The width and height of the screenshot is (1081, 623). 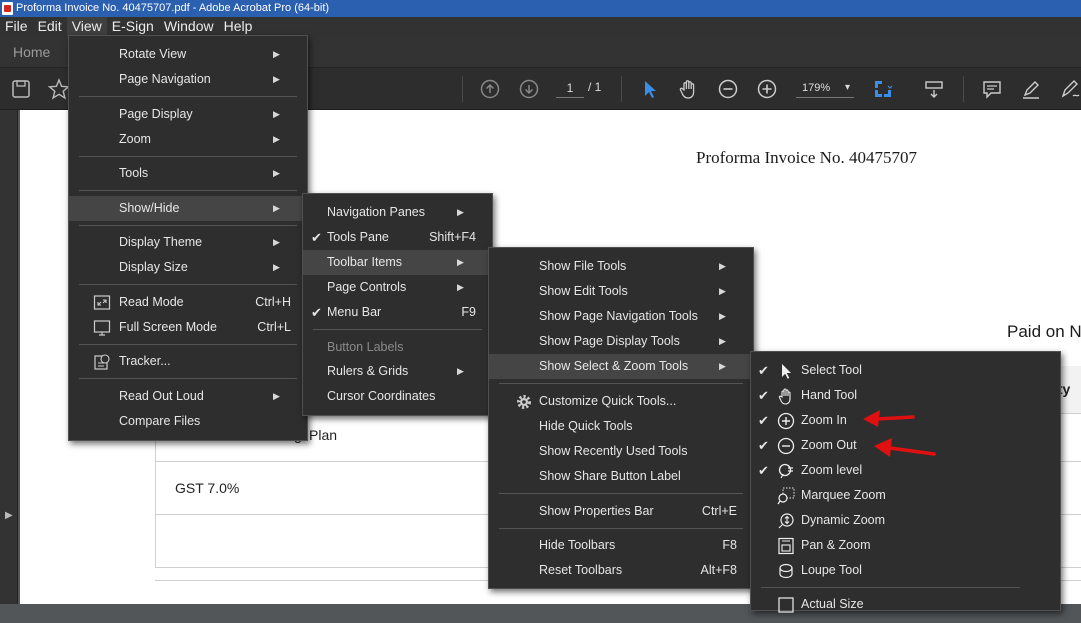 What do you see at coordinates (905, 495) in the screenshot?
I see `menu-item-marquee-zoom: Marquee Zoom` at bounding box center [905, 495].